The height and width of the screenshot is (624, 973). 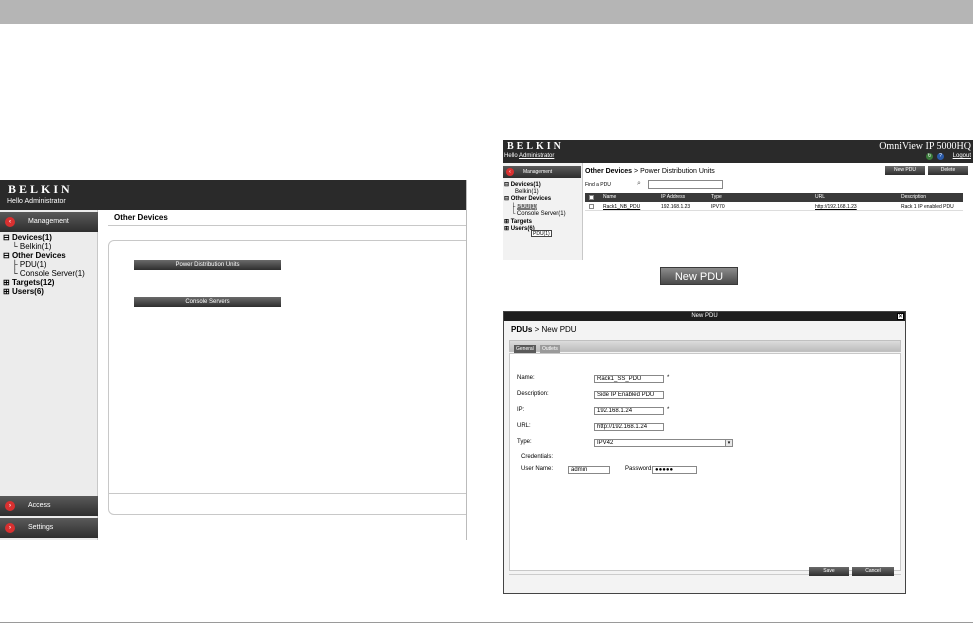 I want to click on column-header-type: Type, so click(x=716, y=197).